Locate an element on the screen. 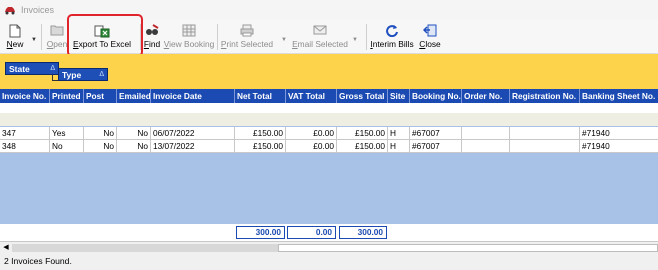 The width and height of the screenshot is (658, 270). new-document-icon is located at coordinates (15, 31).